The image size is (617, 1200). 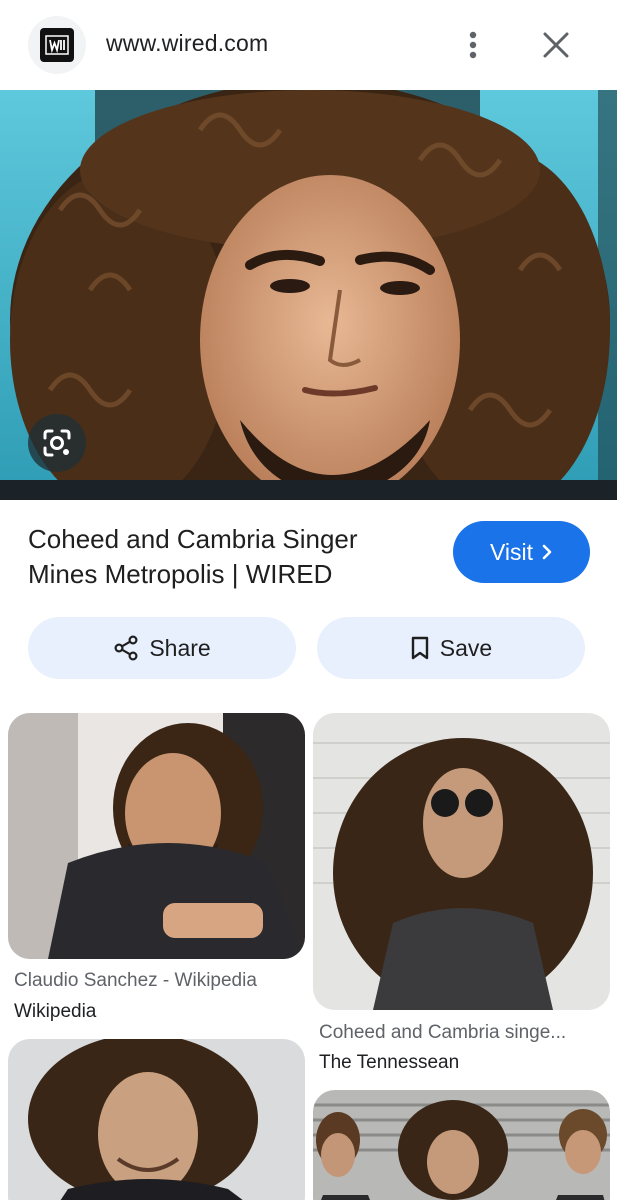 I want to click on related-source-1: Wikipedia, so click(x=55, y=1011).